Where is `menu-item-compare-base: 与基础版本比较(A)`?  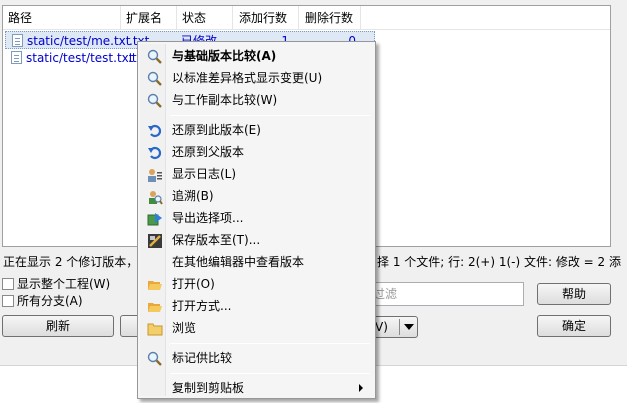
menu-item-compare-base: 与基础版本比较(A) is located at coordinates (256, 56).